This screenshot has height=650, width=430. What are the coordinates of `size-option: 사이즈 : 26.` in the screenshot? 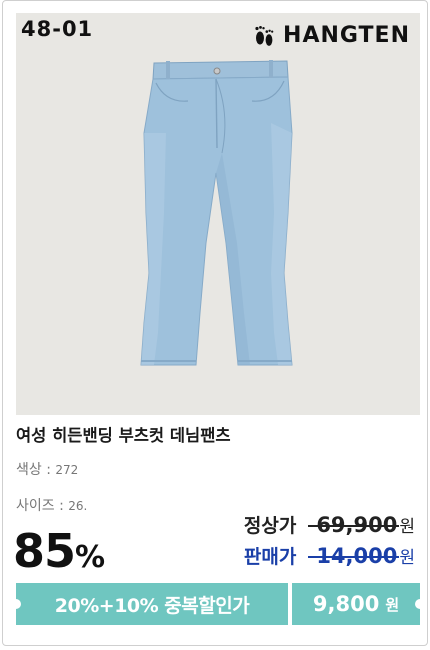 It's located at (51, 505).